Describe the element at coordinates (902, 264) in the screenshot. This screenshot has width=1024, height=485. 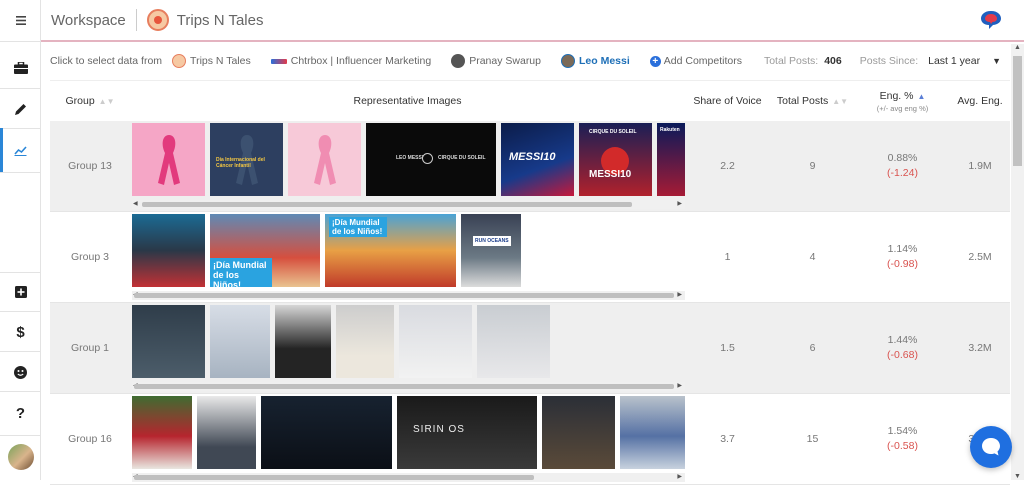
I see `engagement-delta: (-0.98)` at that location.